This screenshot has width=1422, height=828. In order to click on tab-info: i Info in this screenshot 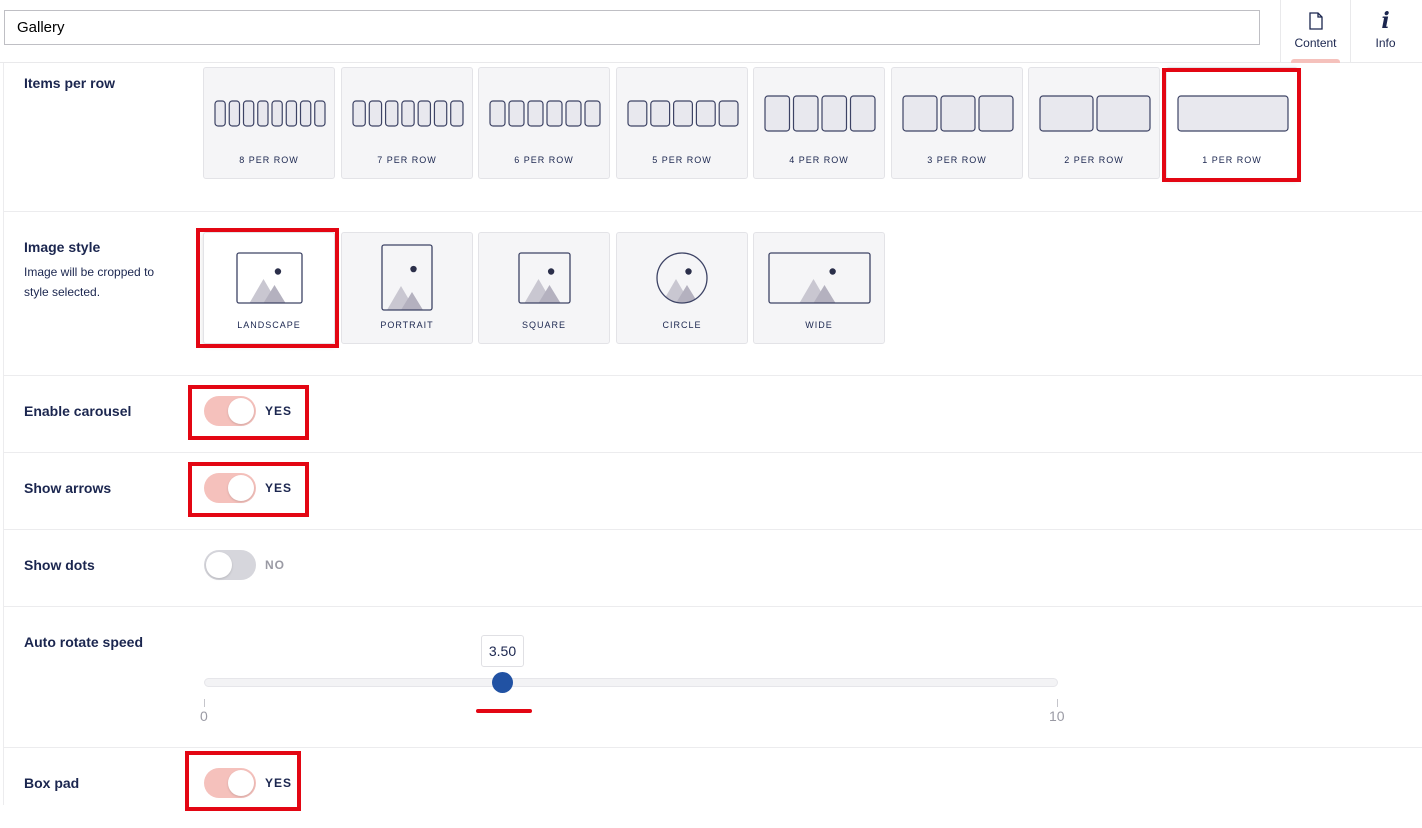, I will do `click(1385, 31)`.